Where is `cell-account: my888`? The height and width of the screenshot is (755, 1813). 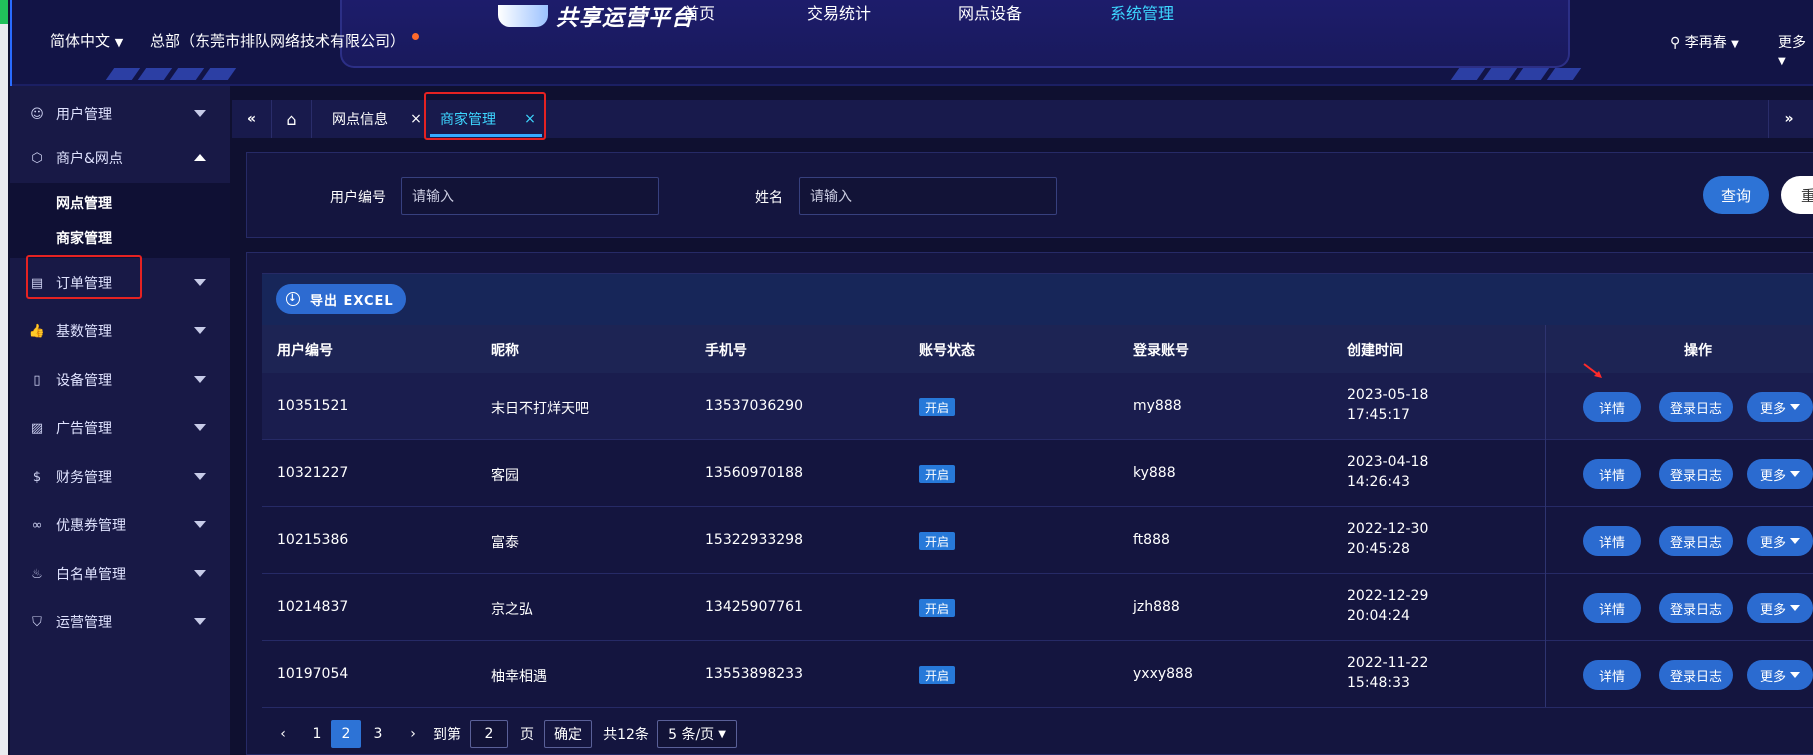 cell-account: my888 is located at coordinates (1157, 406).